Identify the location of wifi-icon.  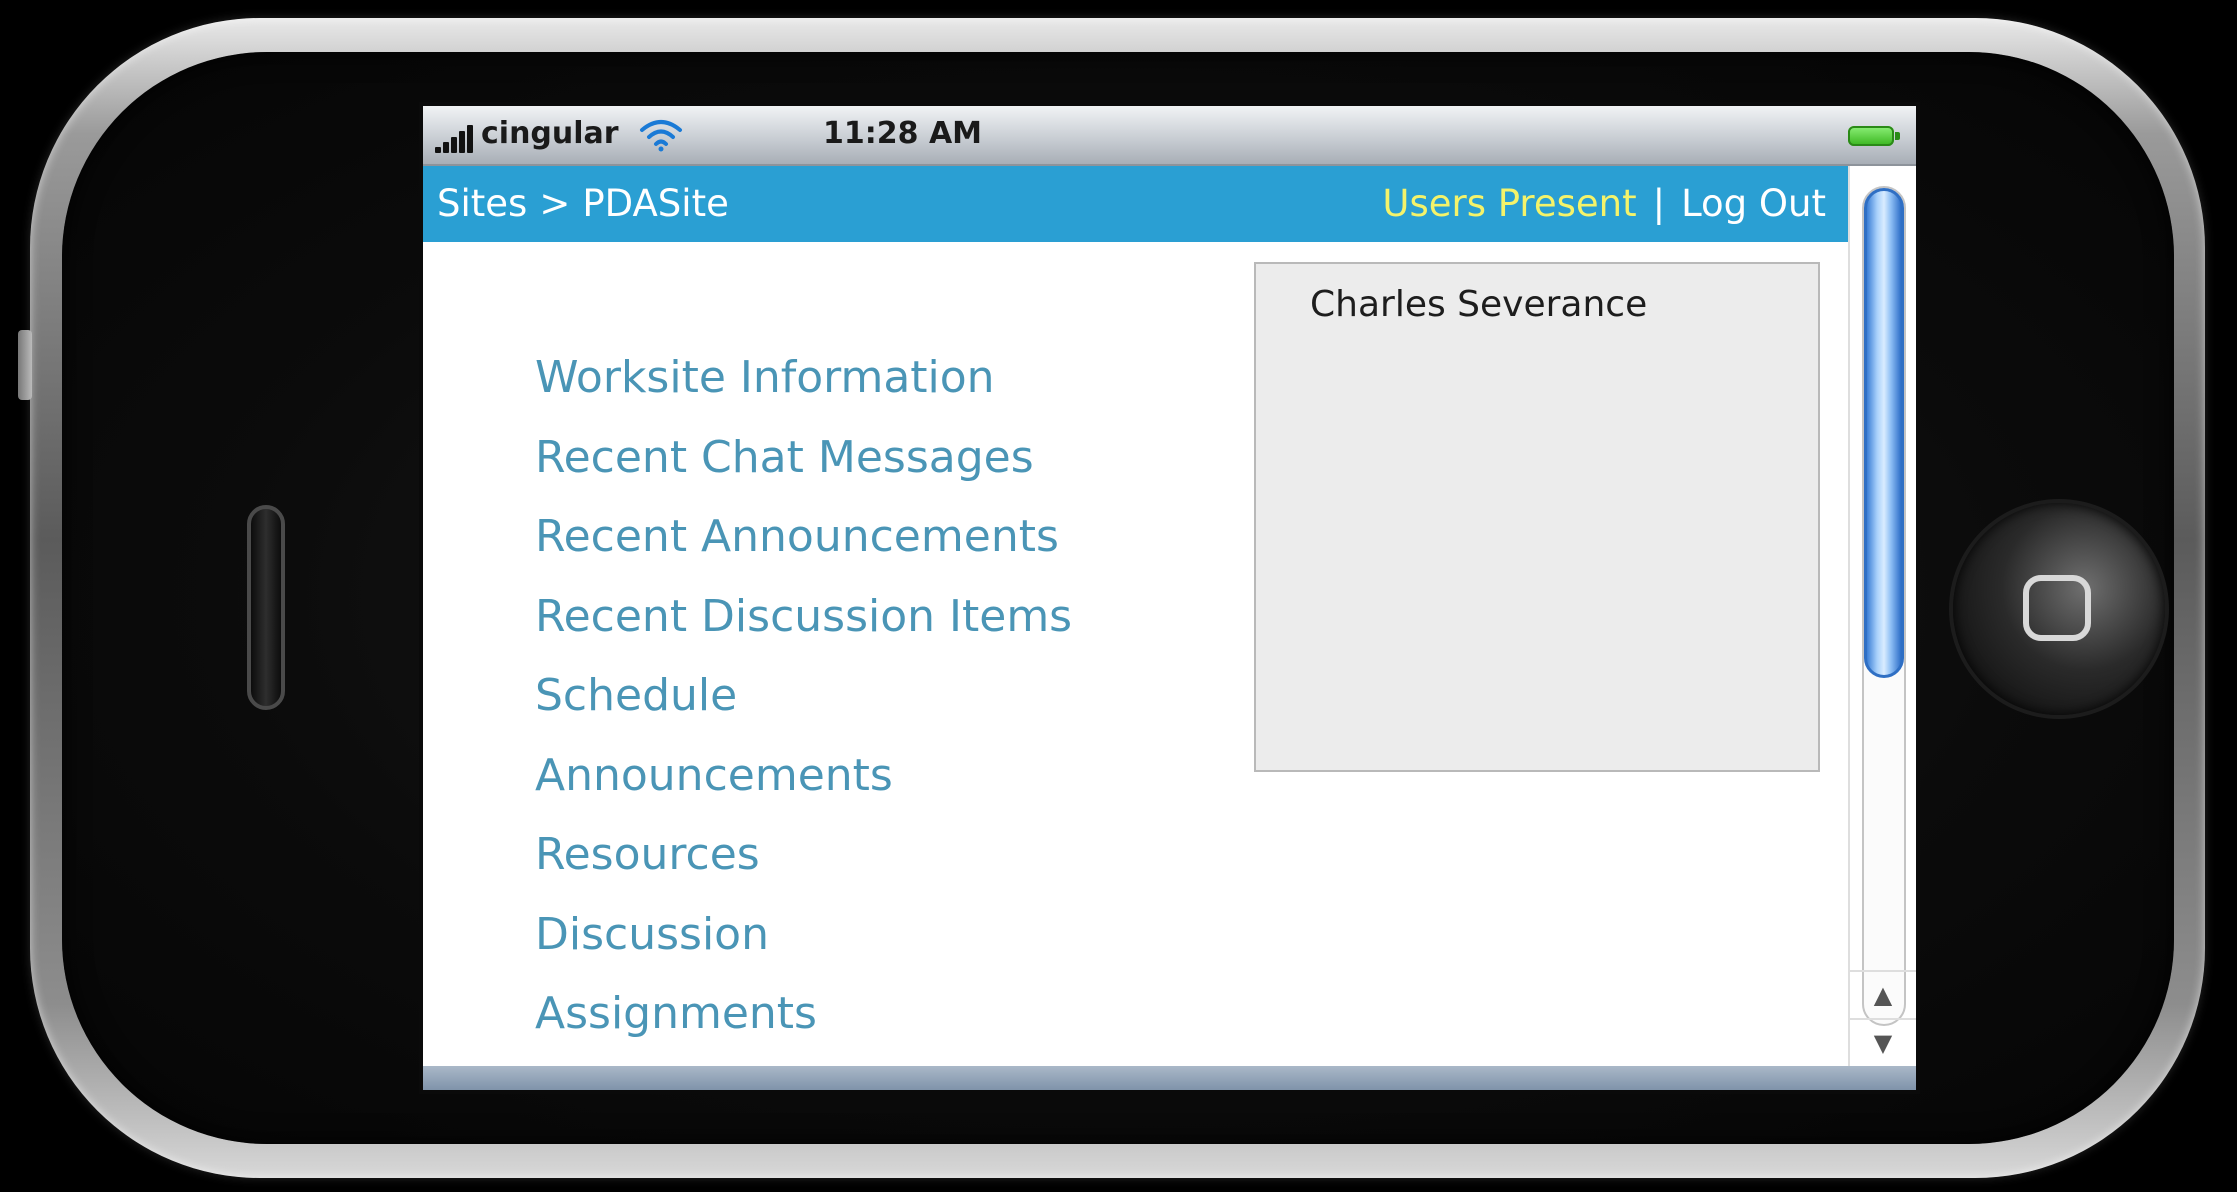
(661, 136).